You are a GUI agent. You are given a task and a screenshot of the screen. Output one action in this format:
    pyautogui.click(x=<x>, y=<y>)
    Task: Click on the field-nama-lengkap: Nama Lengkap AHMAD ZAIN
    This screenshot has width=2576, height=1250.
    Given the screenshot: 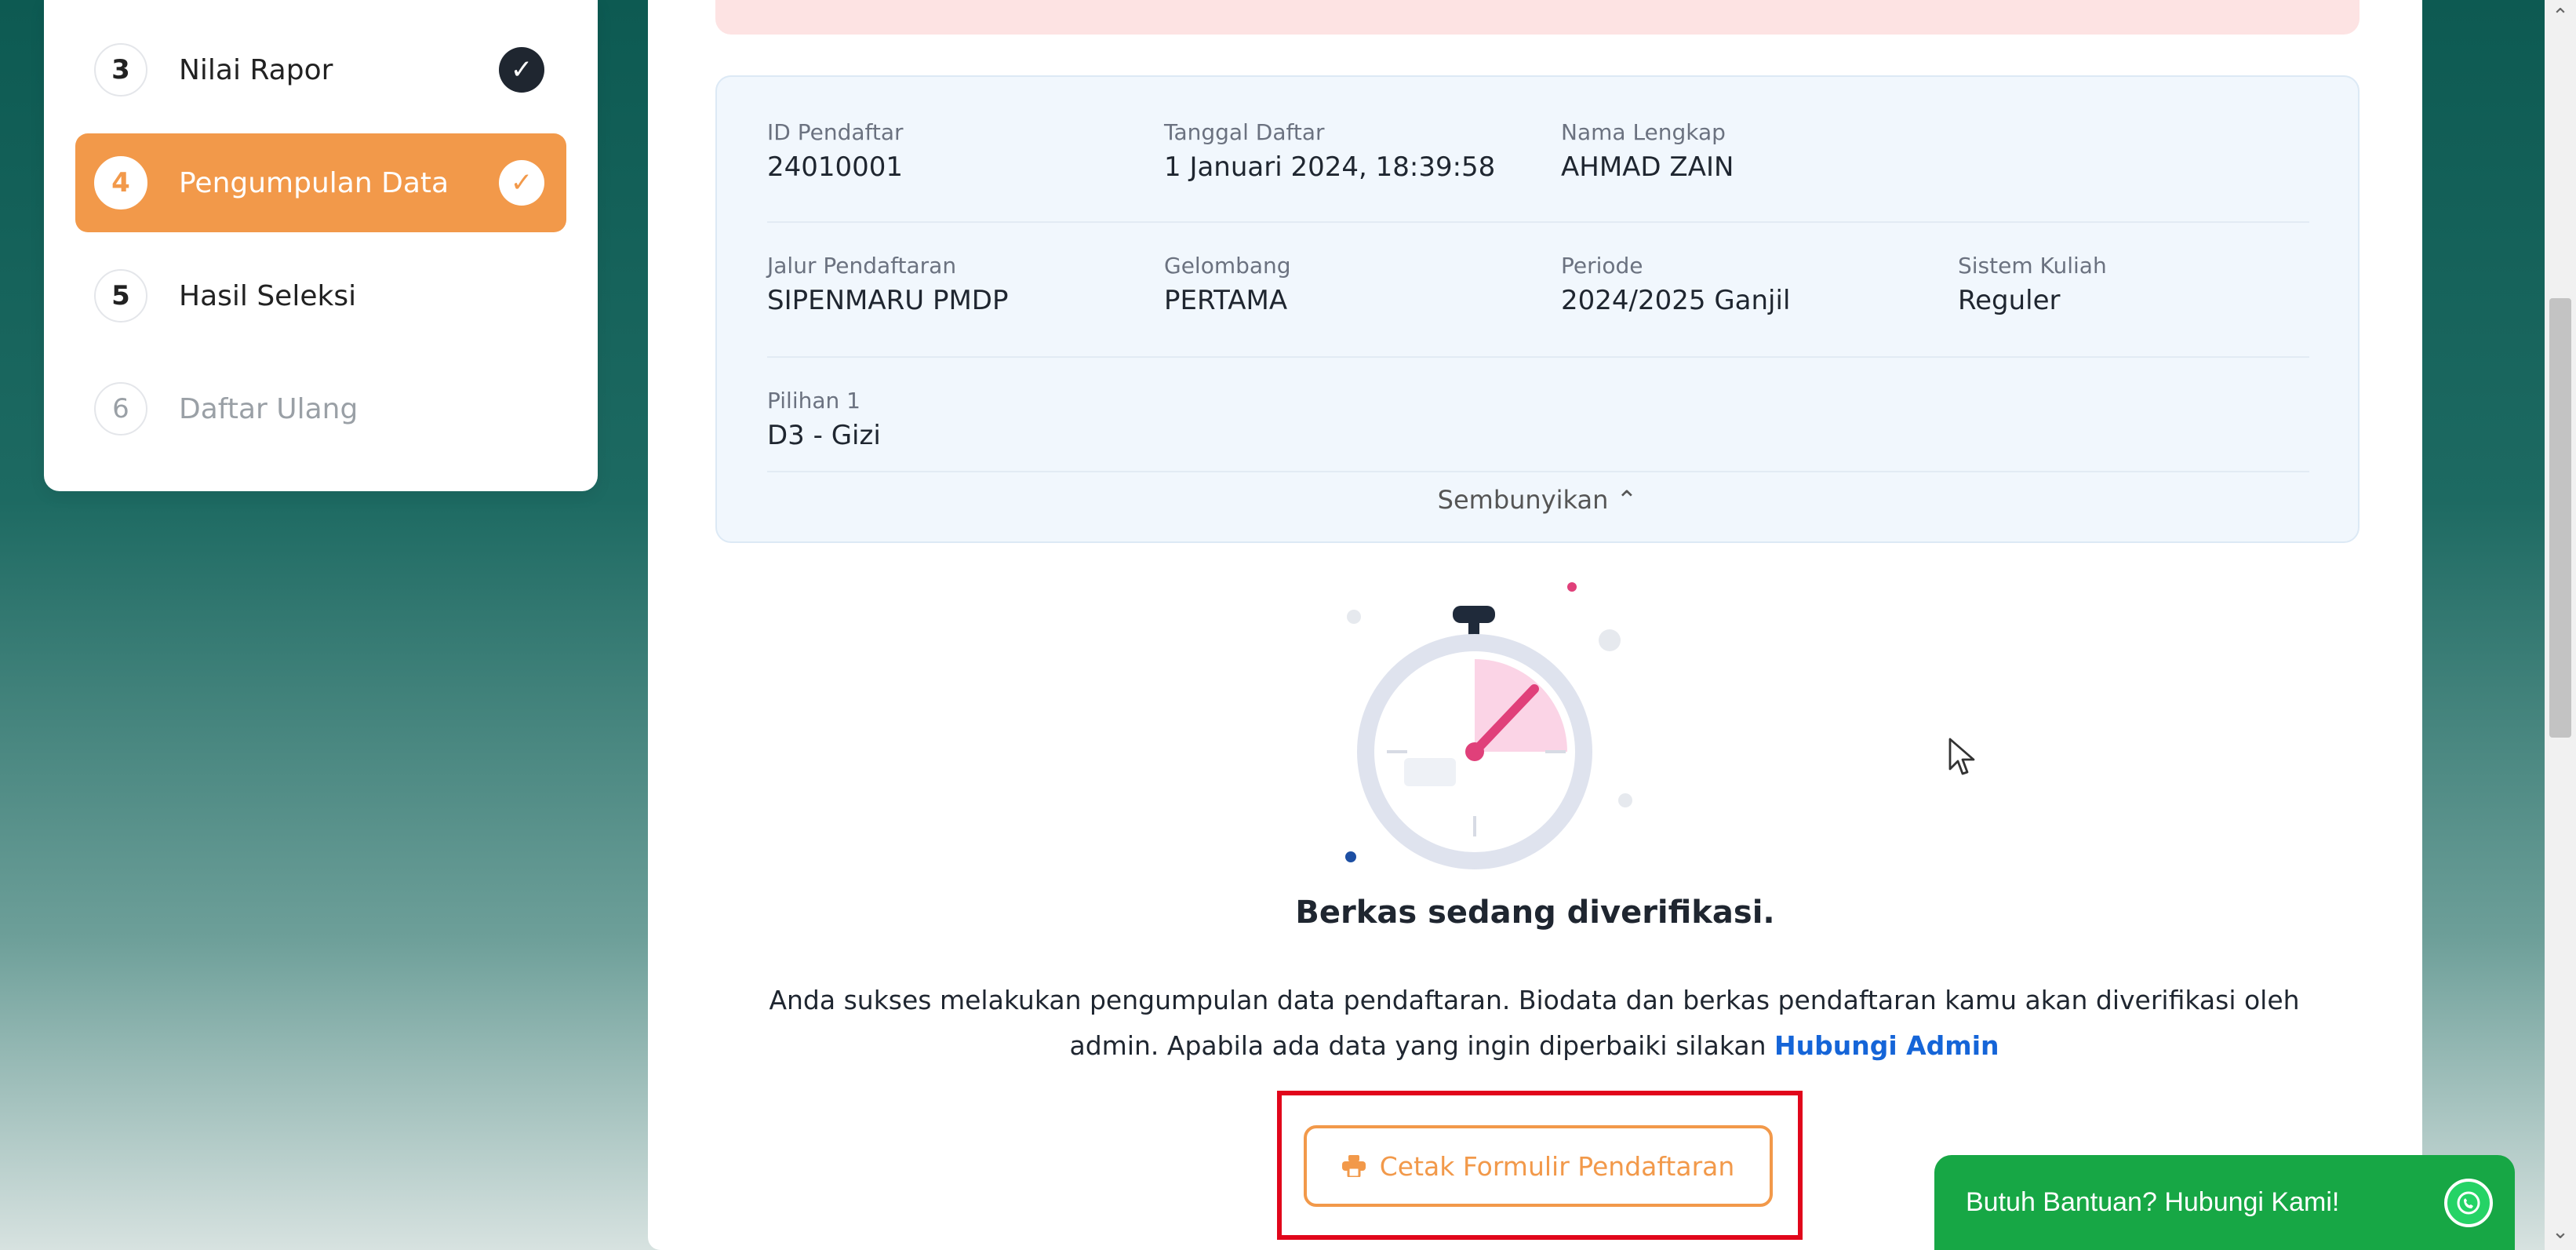 What is the action you would take?
    pyautogui.click(x=1647, y=151)
    